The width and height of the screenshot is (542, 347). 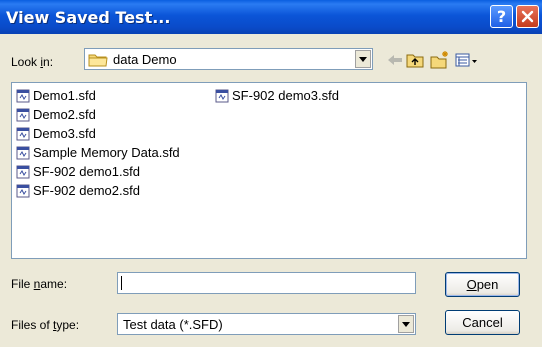 What do you see at coordinates (266, 283) in the screenshot?
I see `file-name-input` at bounding box center [266, 283].